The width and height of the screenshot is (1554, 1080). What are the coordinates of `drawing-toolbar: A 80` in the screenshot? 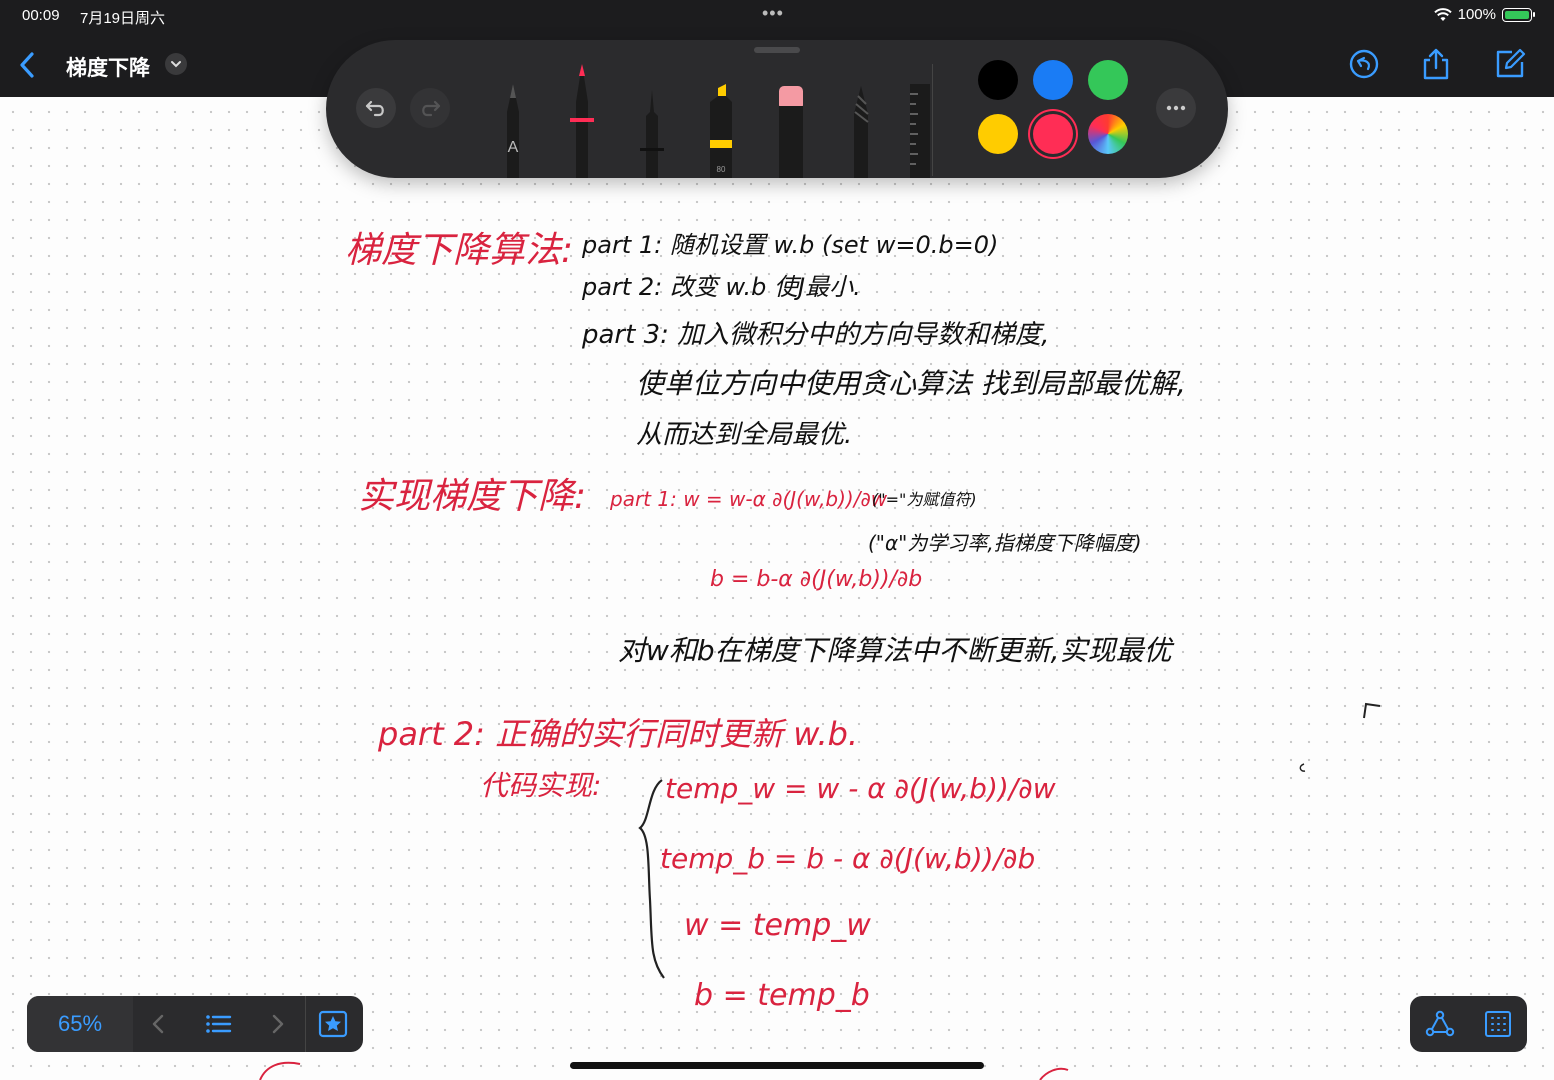 It's located at (777, 109).